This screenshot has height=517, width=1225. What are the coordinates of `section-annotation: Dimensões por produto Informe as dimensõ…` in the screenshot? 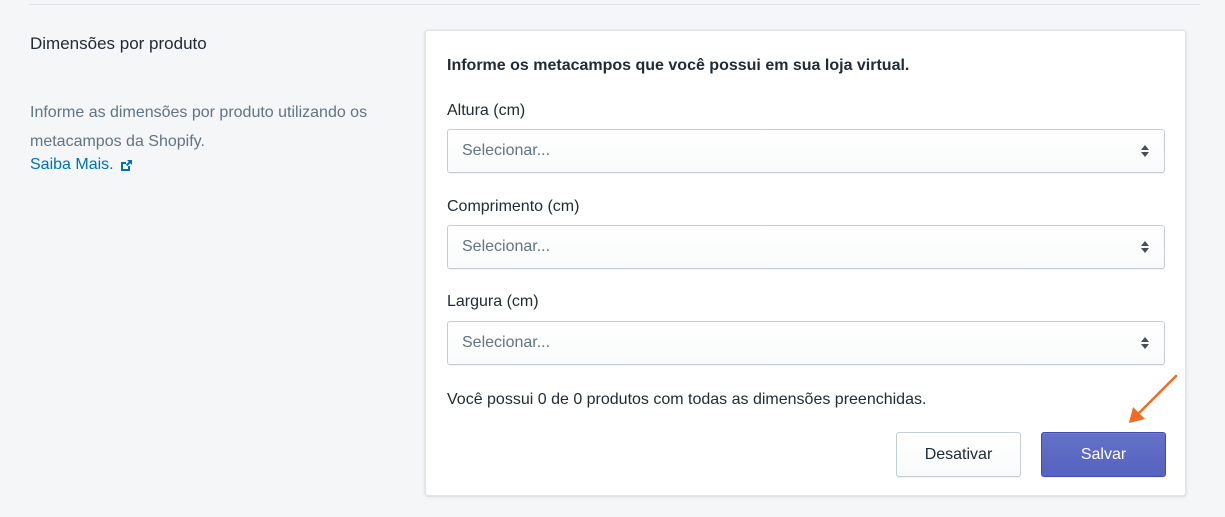 It's located at (210, 104).